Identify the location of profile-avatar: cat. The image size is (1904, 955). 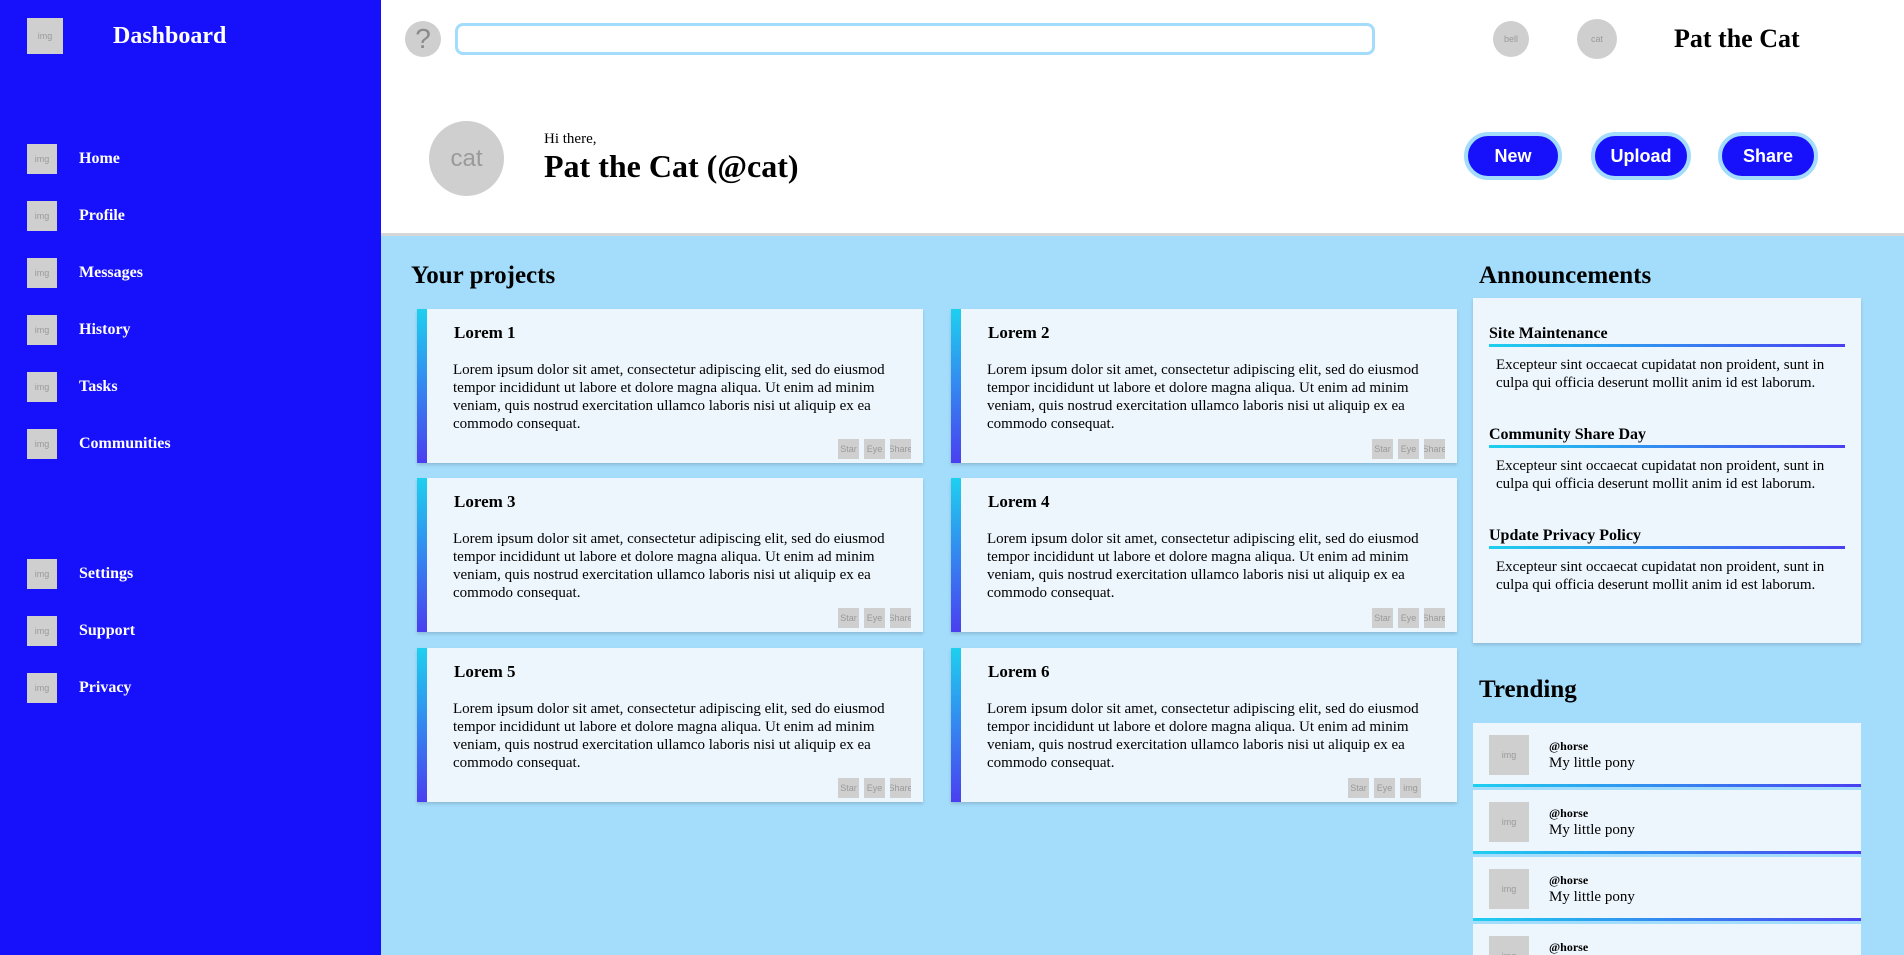
(466, 158).